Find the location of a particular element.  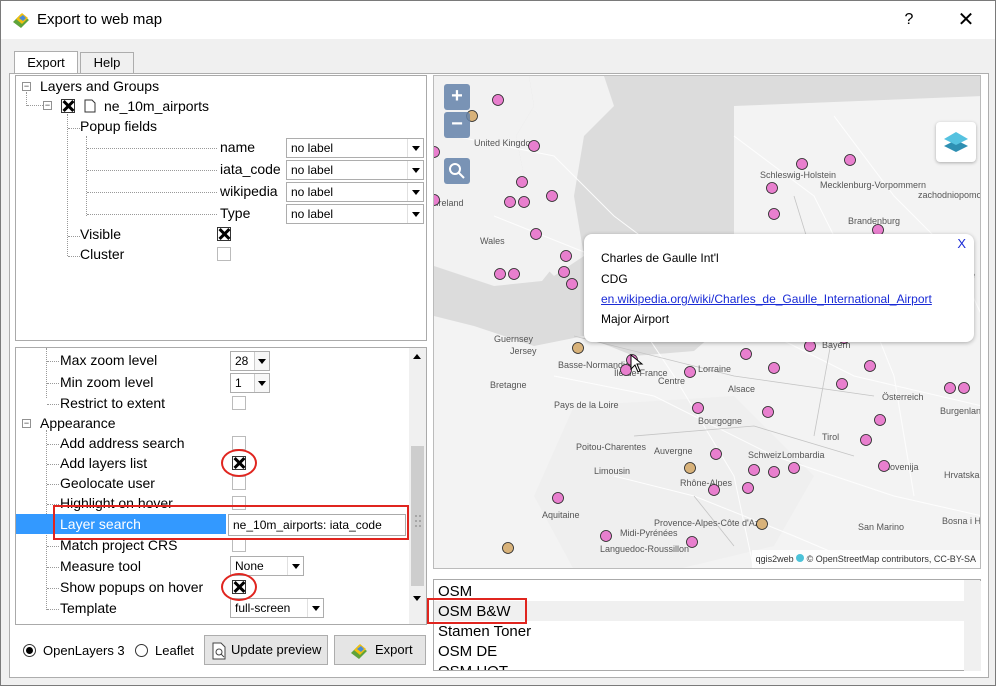

update-preview-button: Update preview is located at coordinates (266, 650).